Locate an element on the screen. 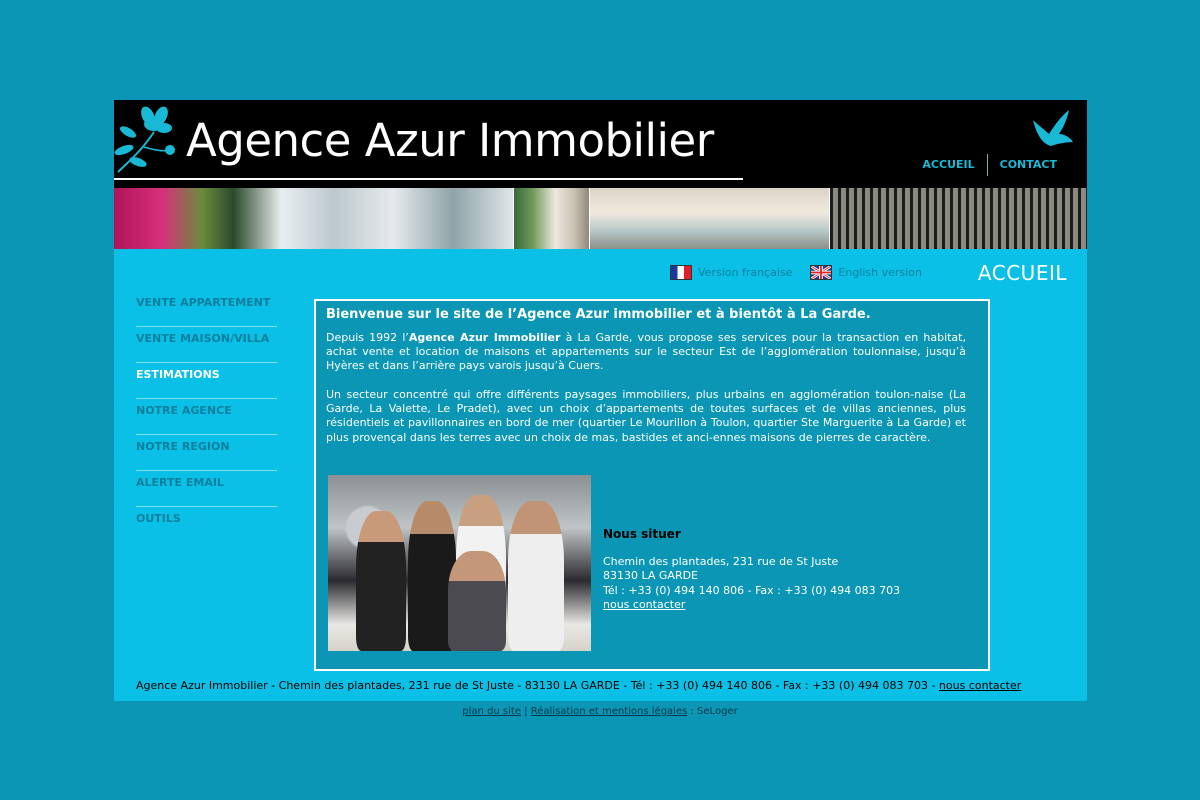  banner-photo-window is located at coordinates (552, 218).